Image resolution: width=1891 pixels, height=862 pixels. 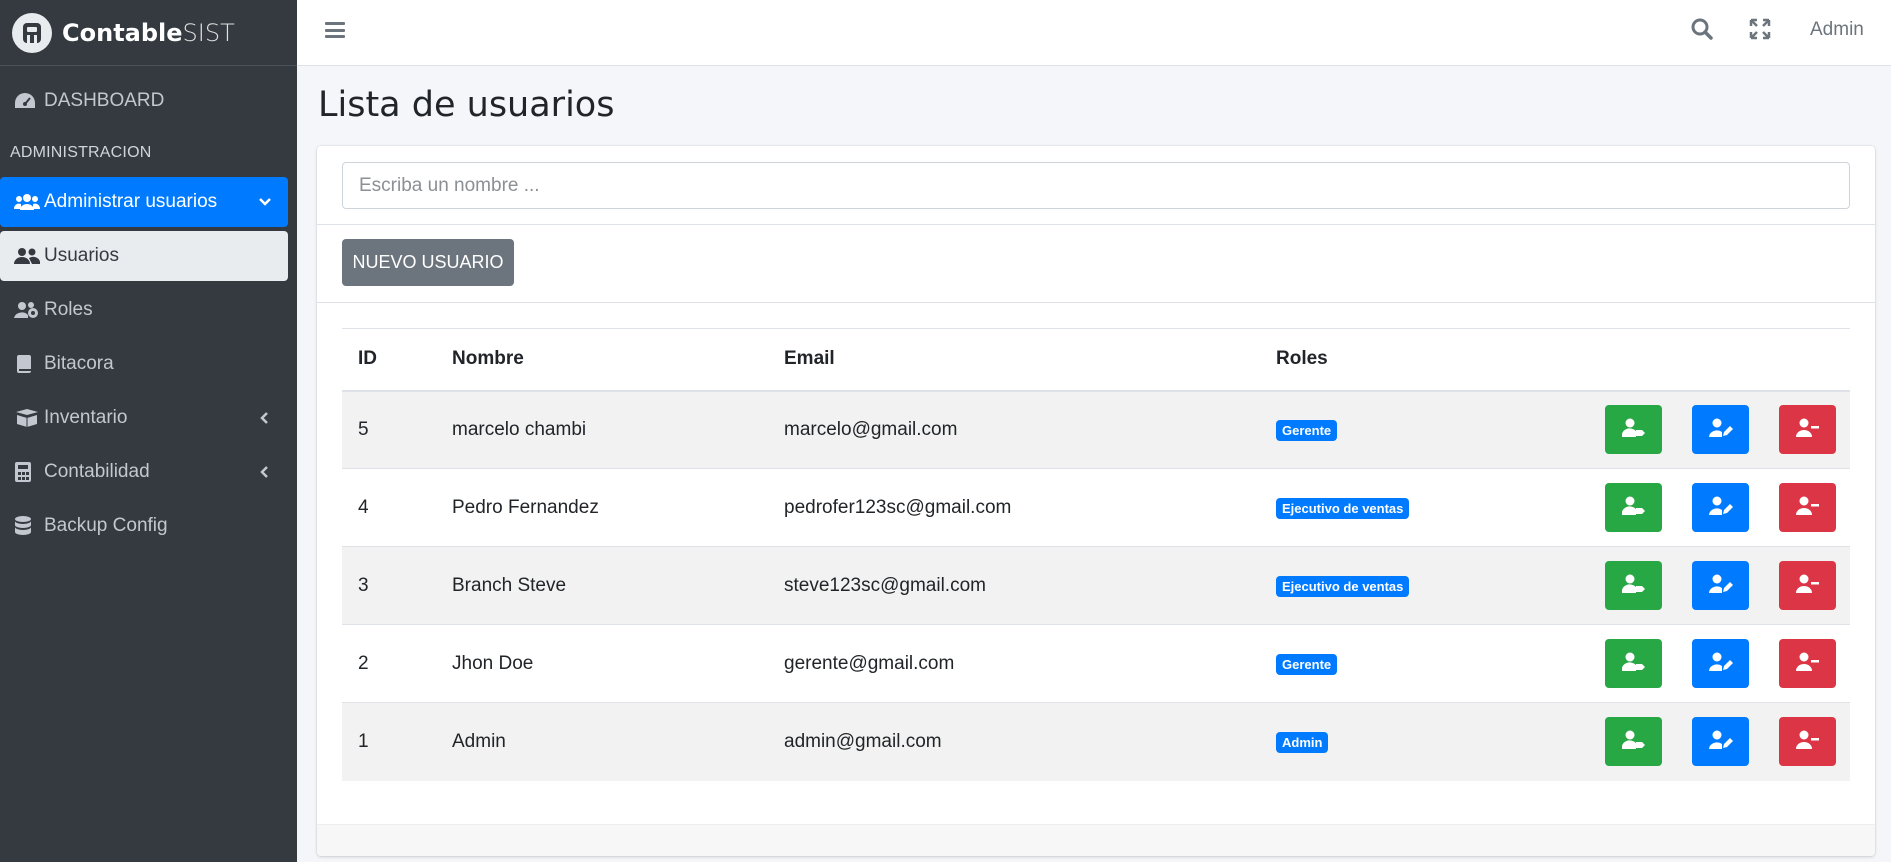 What do you see at coordinates (602, 663) in the screenshot?
I see `cell-name: Jhon Doe` at bounding box center [602, 663].